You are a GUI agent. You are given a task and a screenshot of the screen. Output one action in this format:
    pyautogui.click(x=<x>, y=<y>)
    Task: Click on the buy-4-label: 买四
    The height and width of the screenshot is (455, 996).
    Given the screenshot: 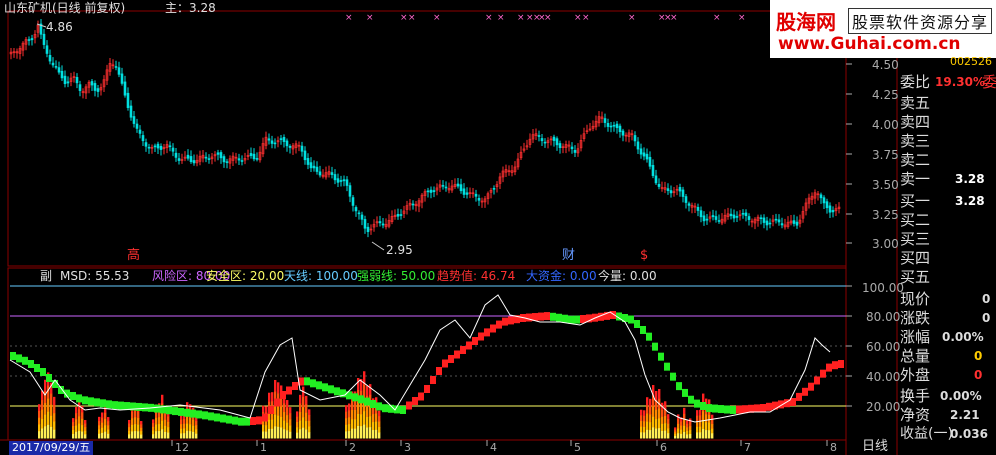 What is the action you would take?
    pyautogui.click(x=915, y=258)
    